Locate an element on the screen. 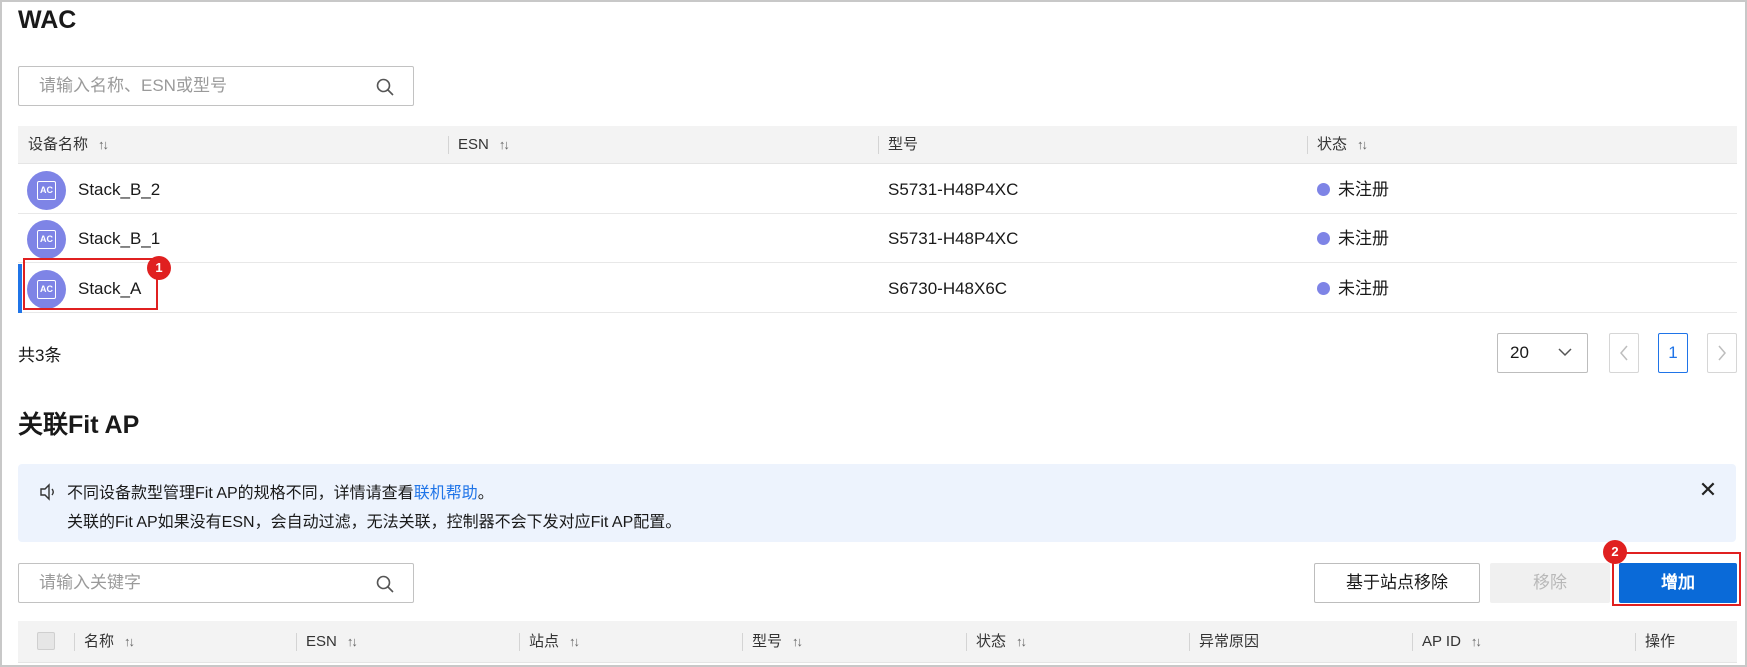 Image resolution: width=1747 pixels, height=667 pixels. device-model: S6730-H48X6C is located at coordinates (948, 288).